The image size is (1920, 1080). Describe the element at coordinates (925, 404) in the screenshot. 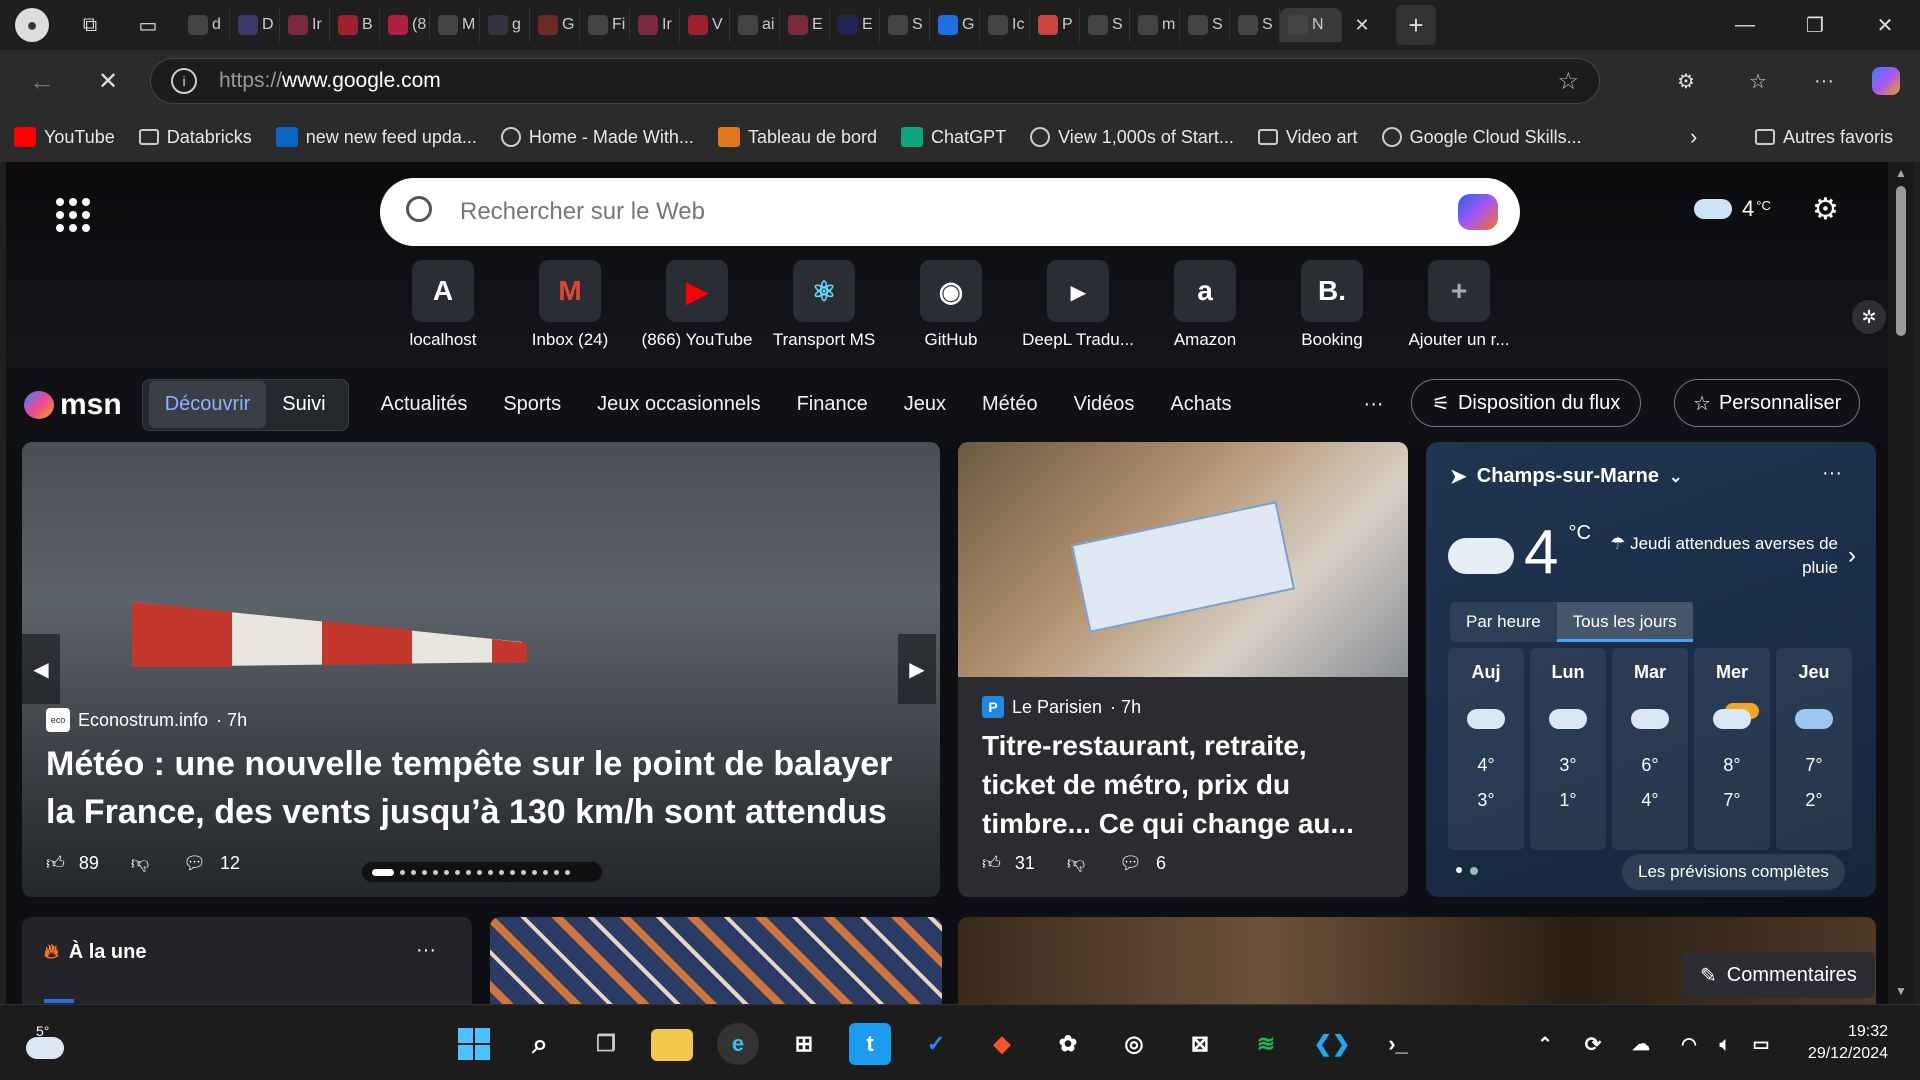

I see `msn-nav-item: Jeux` at that location.